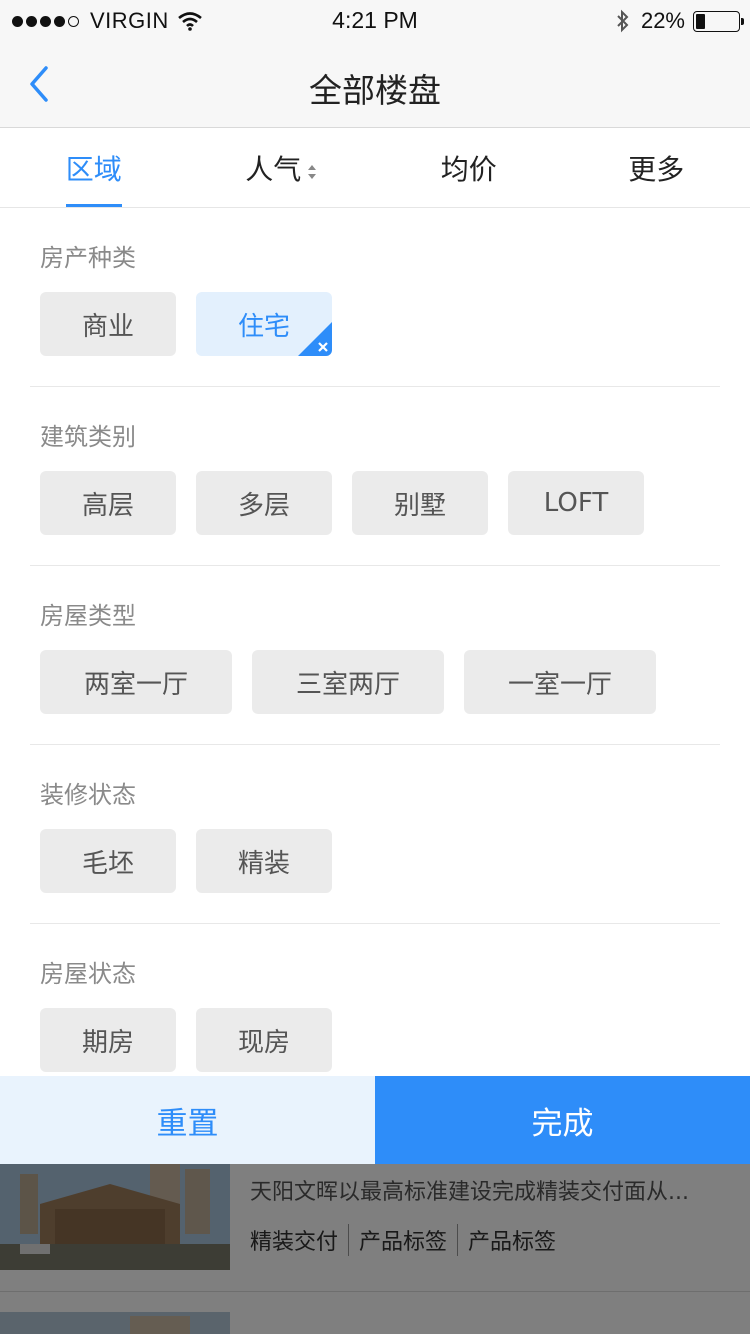  I want to click on option-chip: 现房, so click(264, 1040).